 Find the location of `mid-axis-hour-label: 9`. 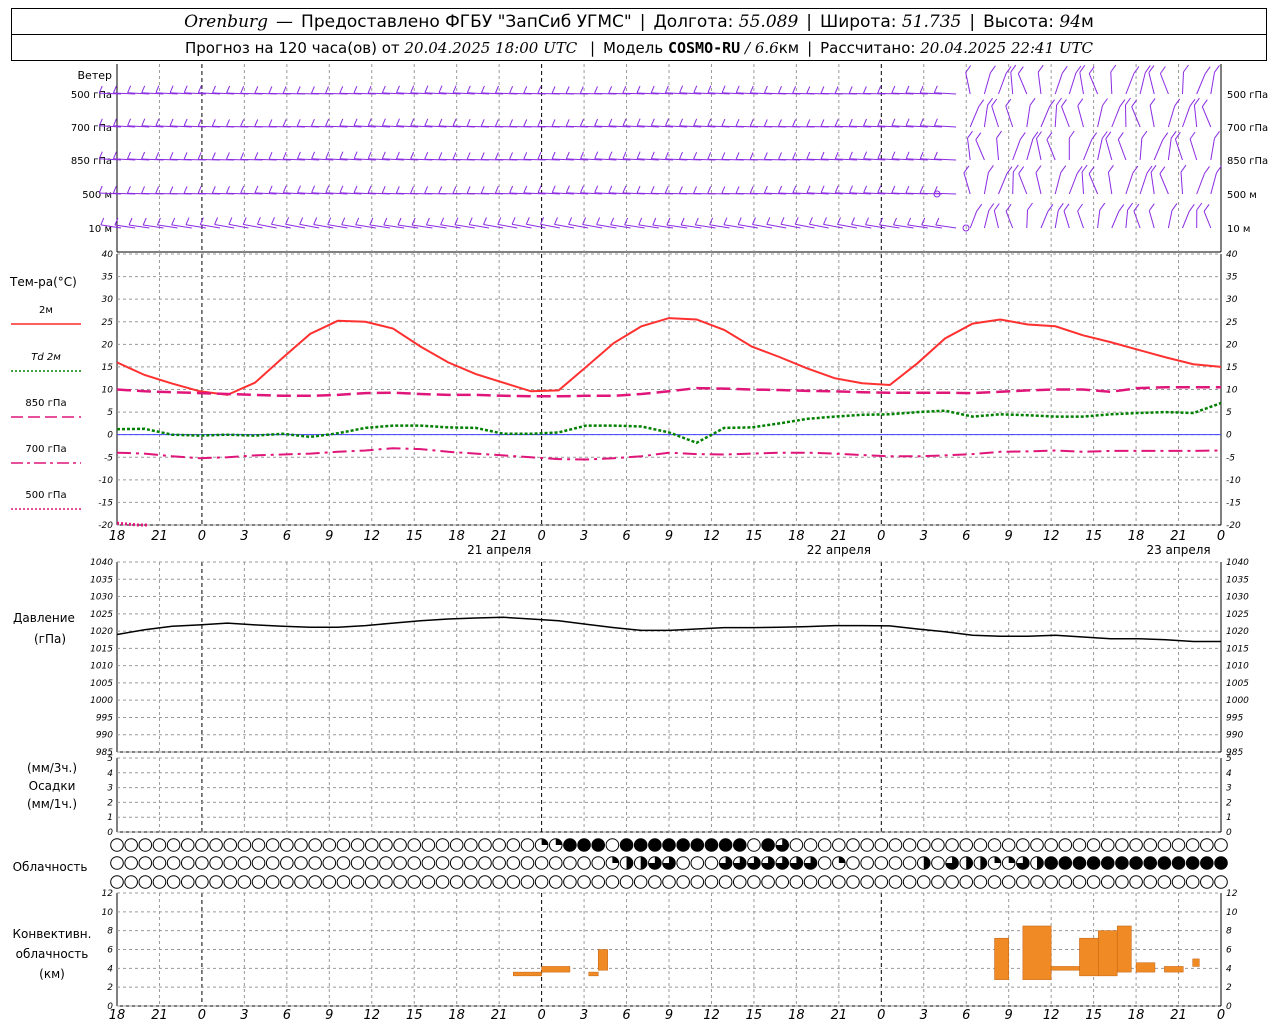

mid-axis-hour-label: 9 is located at coordinates (329, 536).